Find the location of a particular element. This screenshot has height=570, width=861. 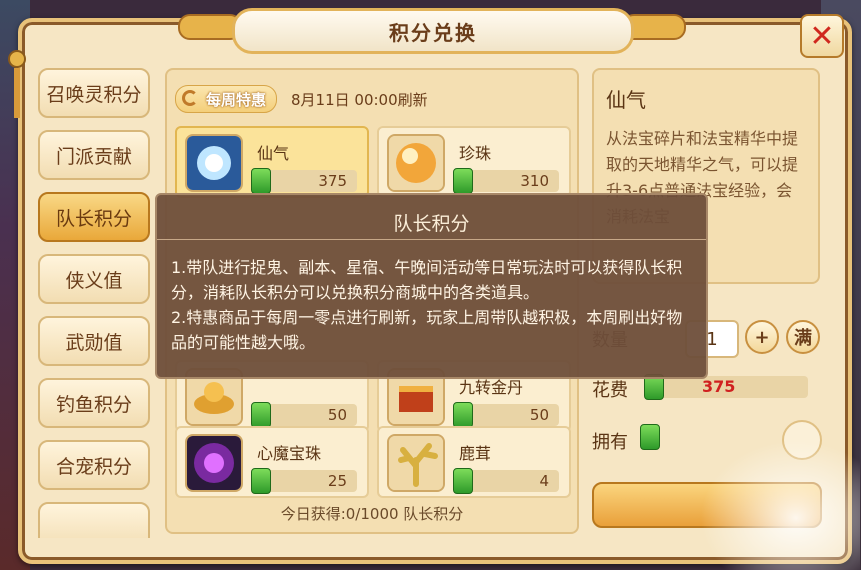

sidebar-item-summon-points: 召唤灵积分 is located at coordinates (94, 93).